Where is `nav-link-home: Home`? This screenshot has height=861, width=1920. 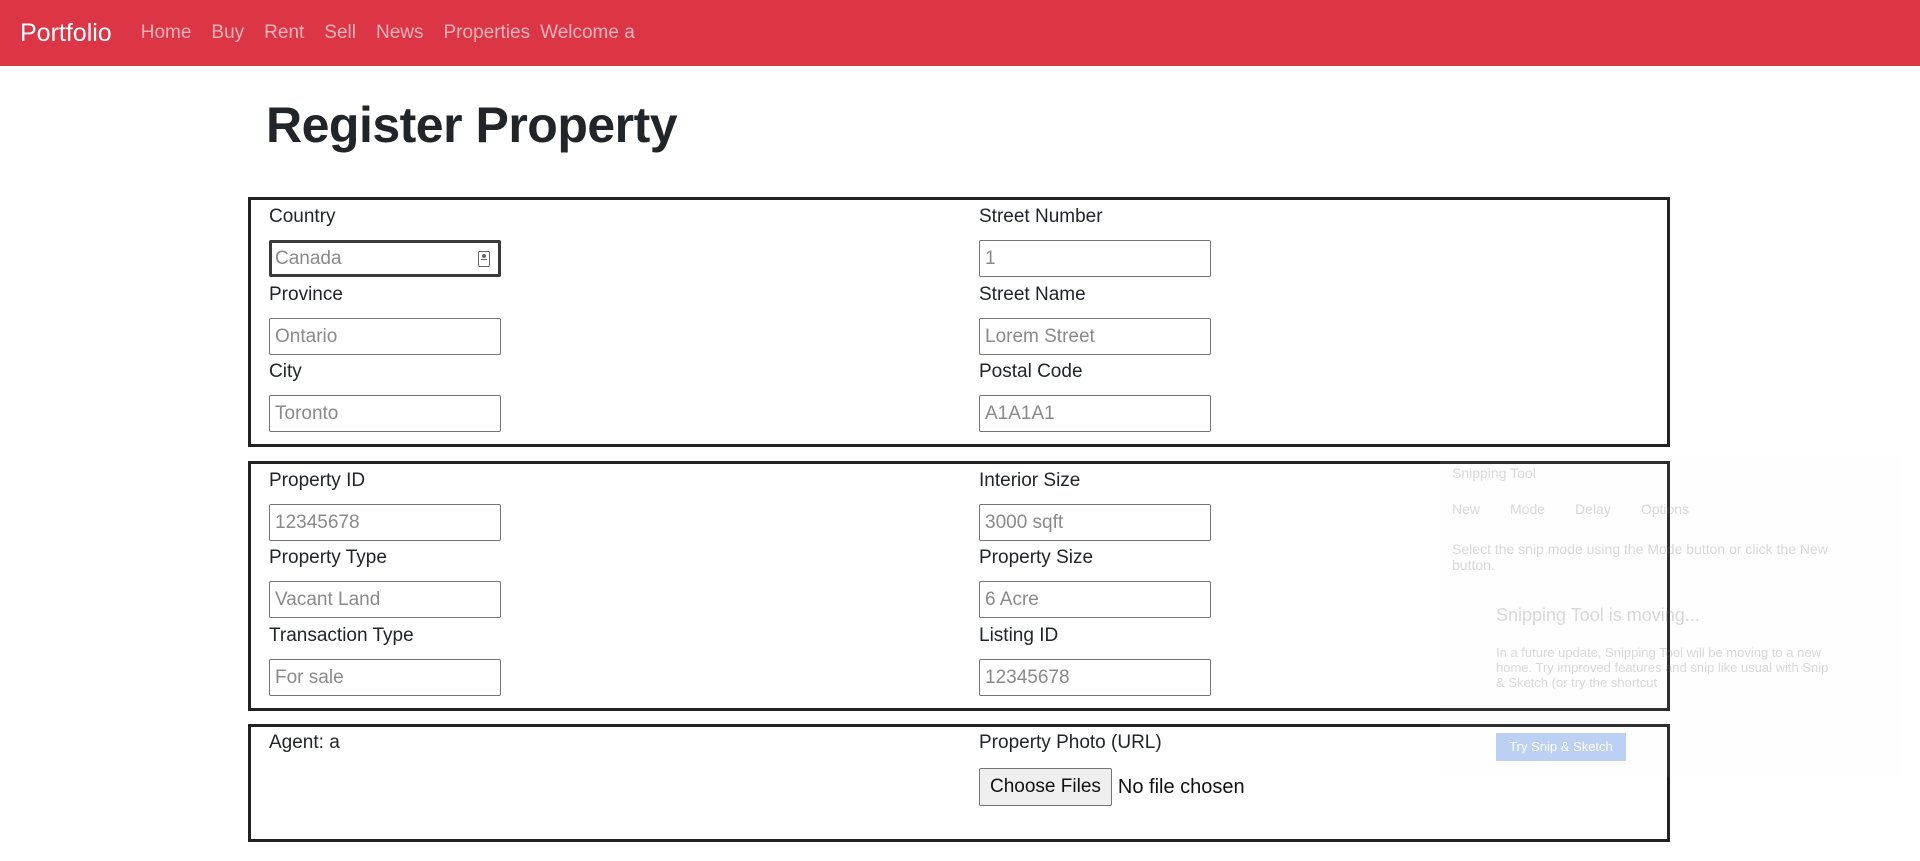
nav-link-home: Home is located at coordinates (166, 33).